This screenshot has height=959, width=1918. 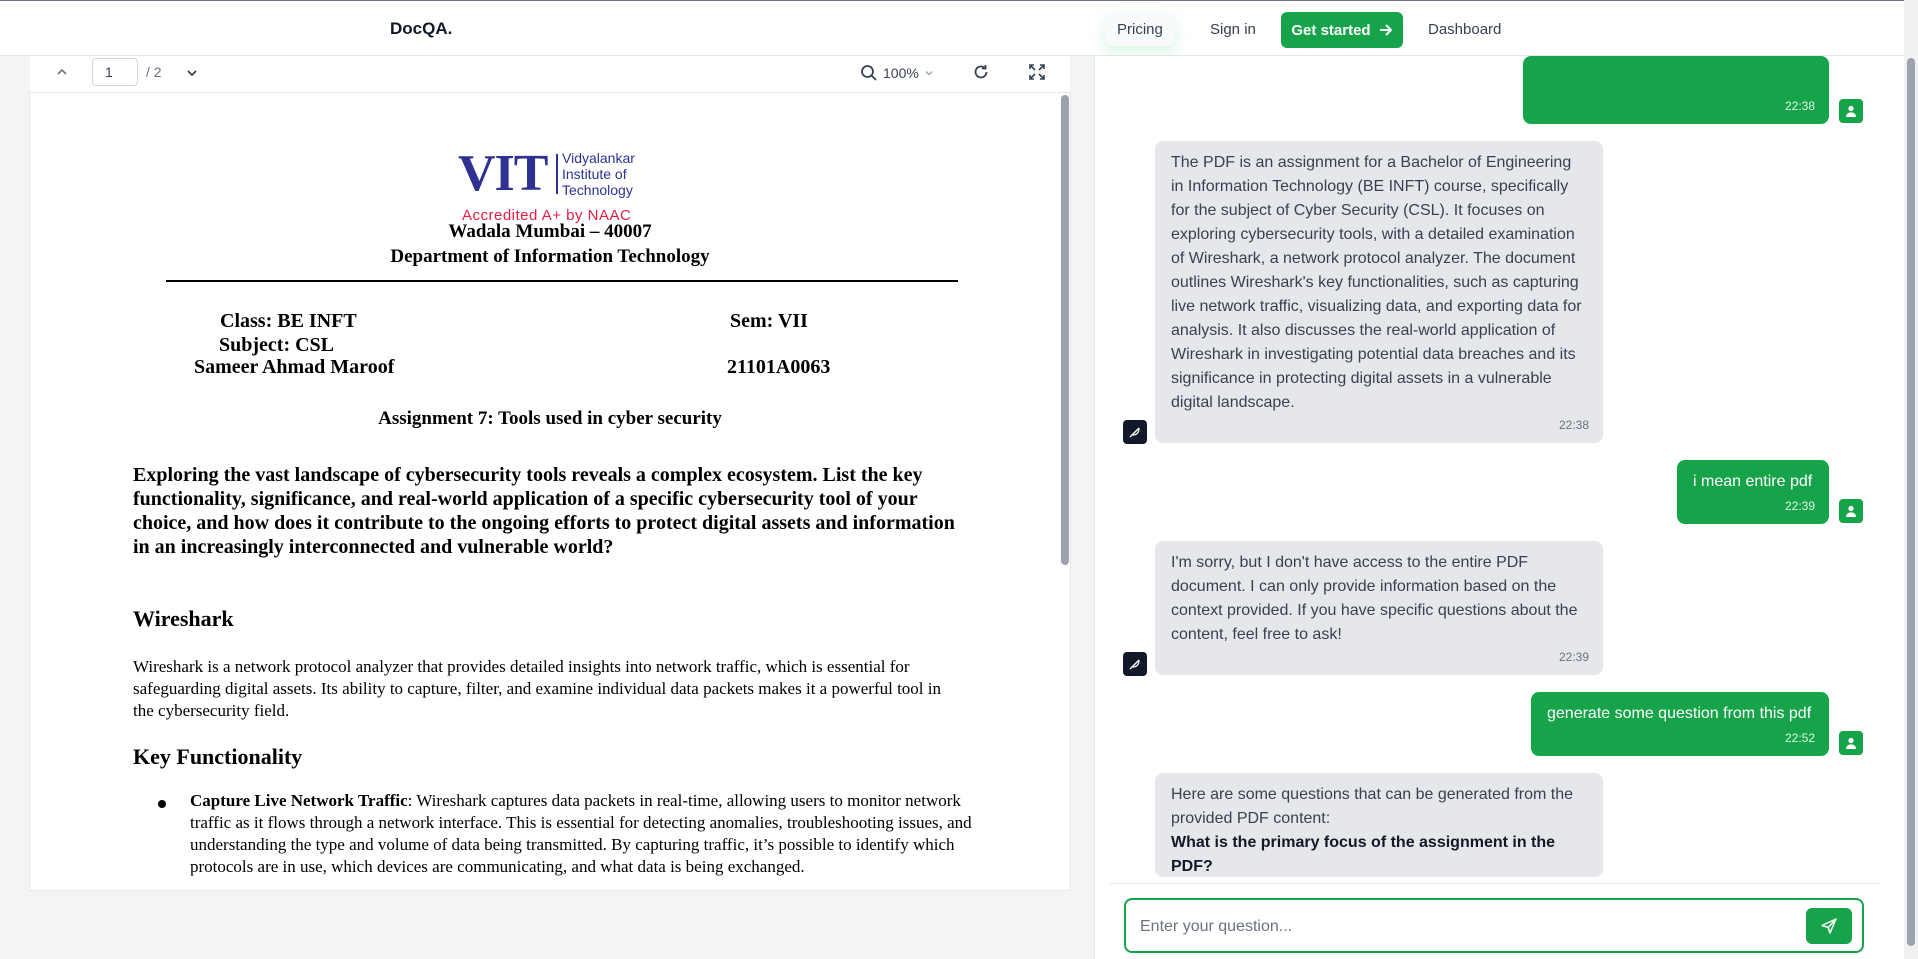 What do you see at coordinates (557, 174) in the screenshot?
I see `logo-divider` at bounding box center [557, 174].